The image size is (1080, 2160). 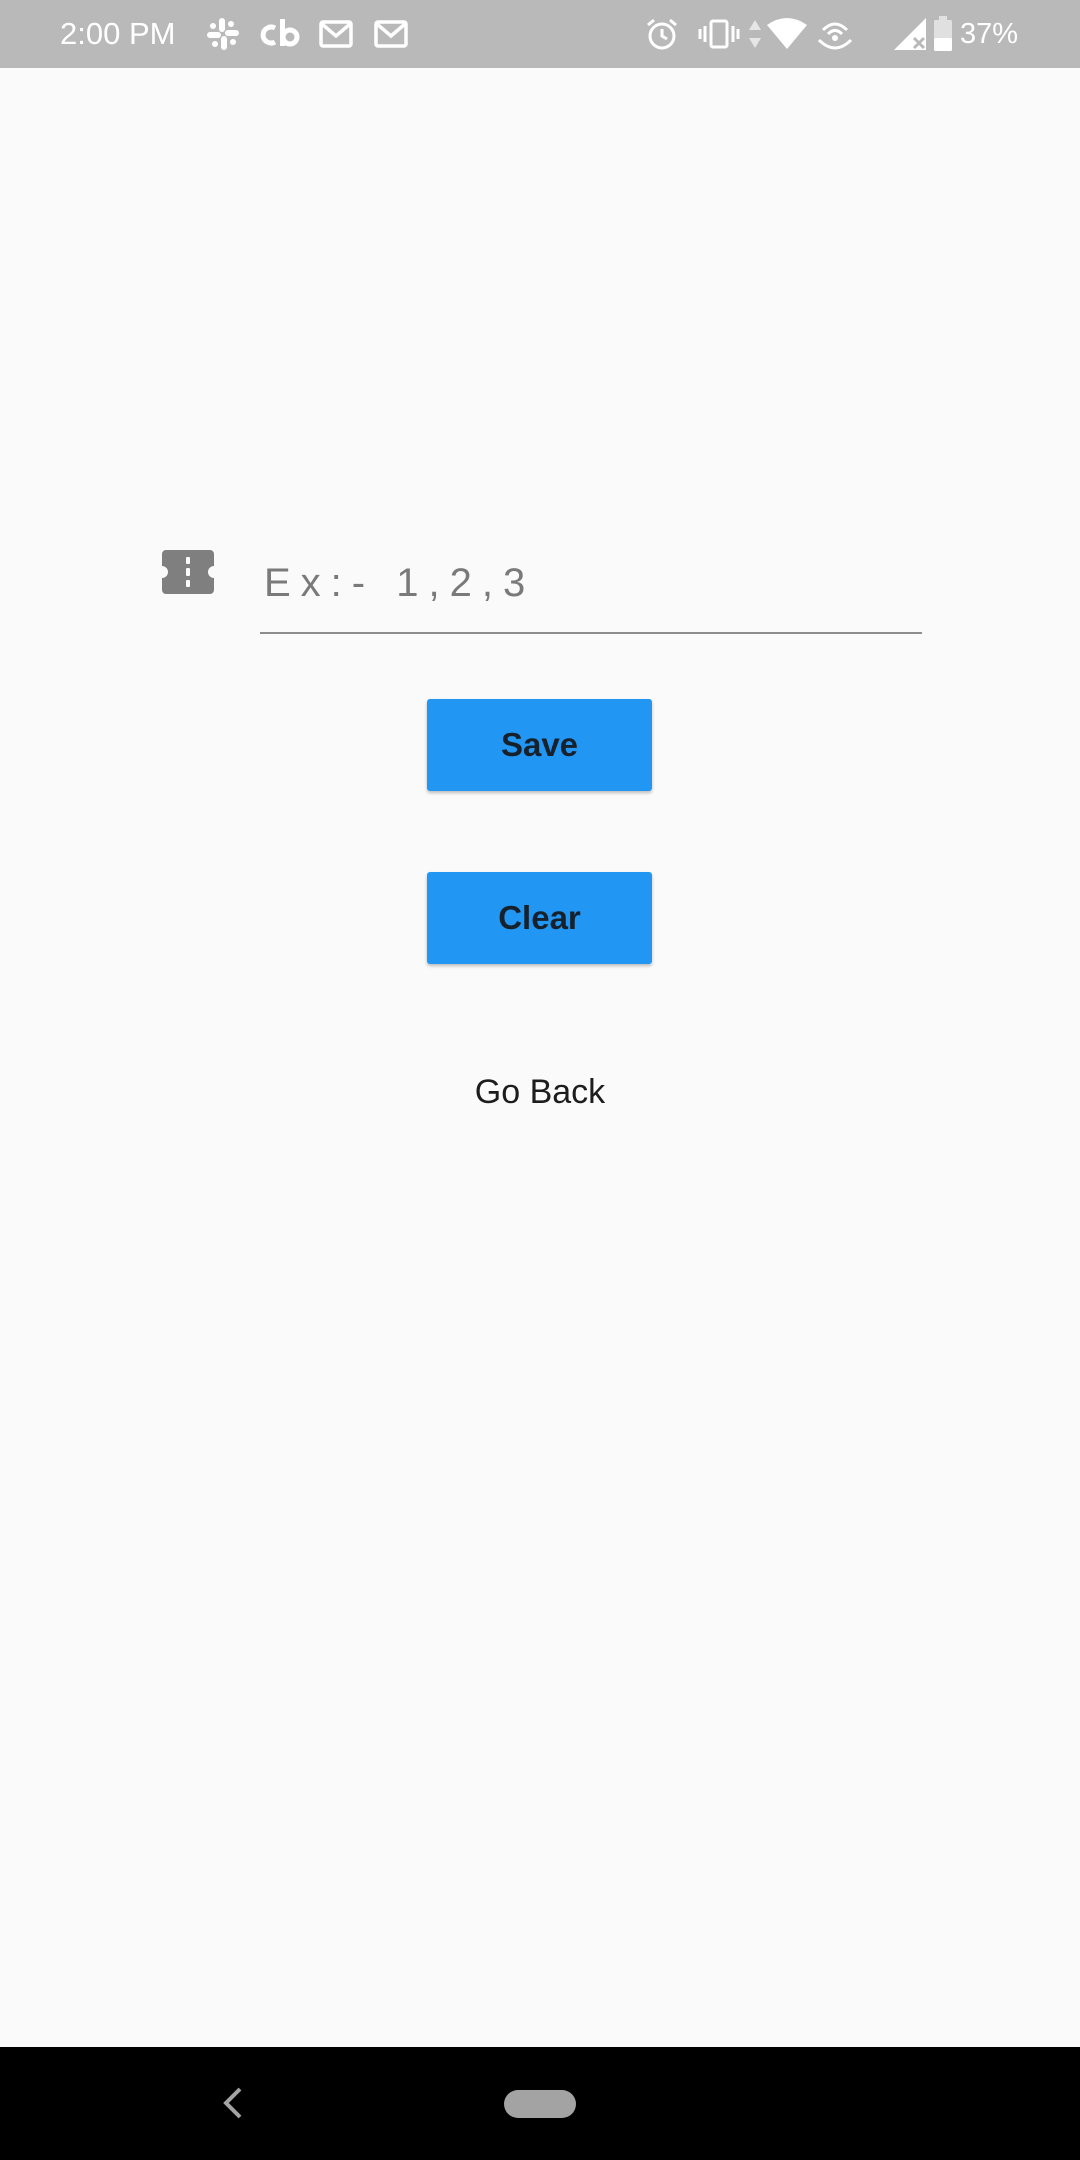 What do you see at coordinates (787, 33) in the screenshot?
I see `wifi-icon` at bounding box center [787, 33].